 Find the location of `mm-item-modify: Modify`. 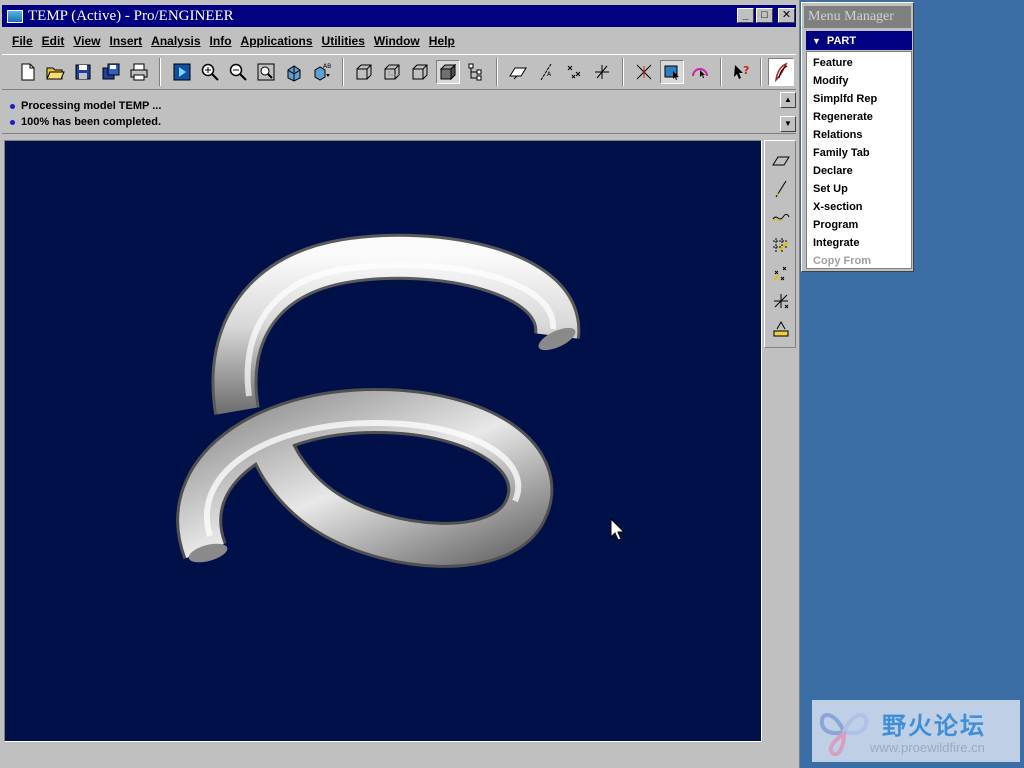

mm-item-modify: Modify is located at coordinates (830, 81).